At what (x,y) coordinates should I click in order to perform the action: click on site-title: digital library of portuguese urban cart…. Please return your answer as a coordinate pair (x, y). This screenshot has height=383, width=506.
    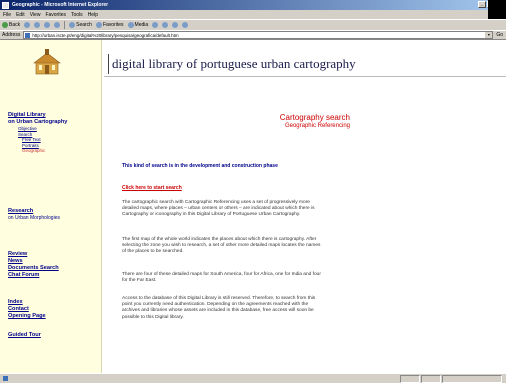
    Looking at the image, I should click on (234, 63).